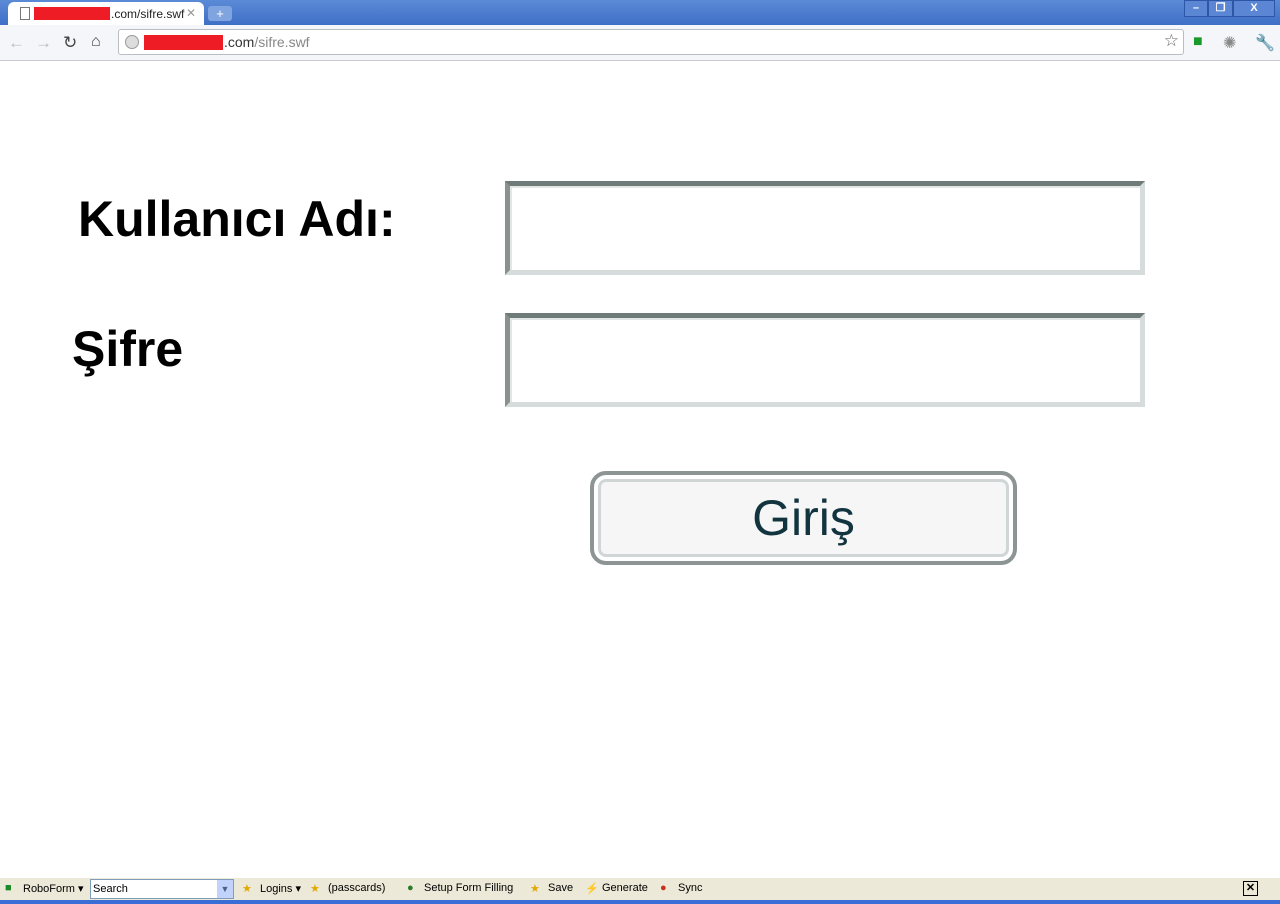  I want to click on back-icon: ←, so click(16, 43).